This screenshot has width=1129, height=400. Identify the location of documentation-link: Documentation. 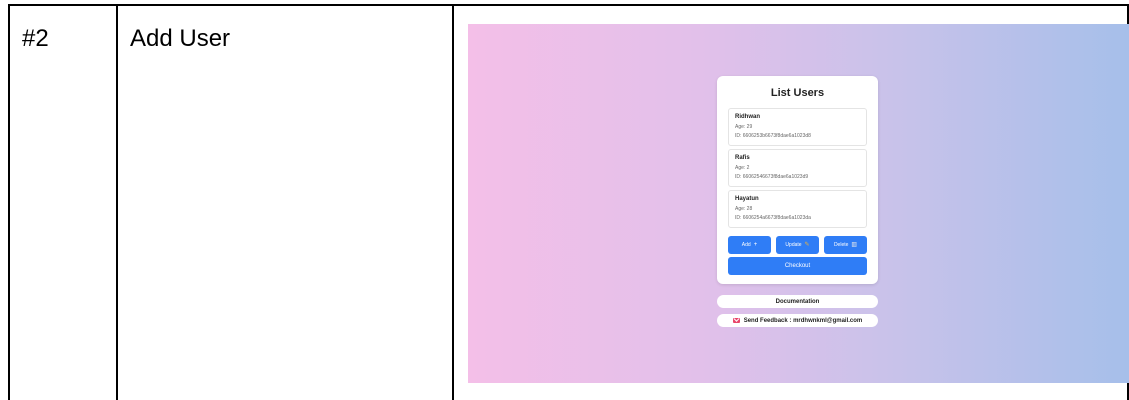
(797, 301).